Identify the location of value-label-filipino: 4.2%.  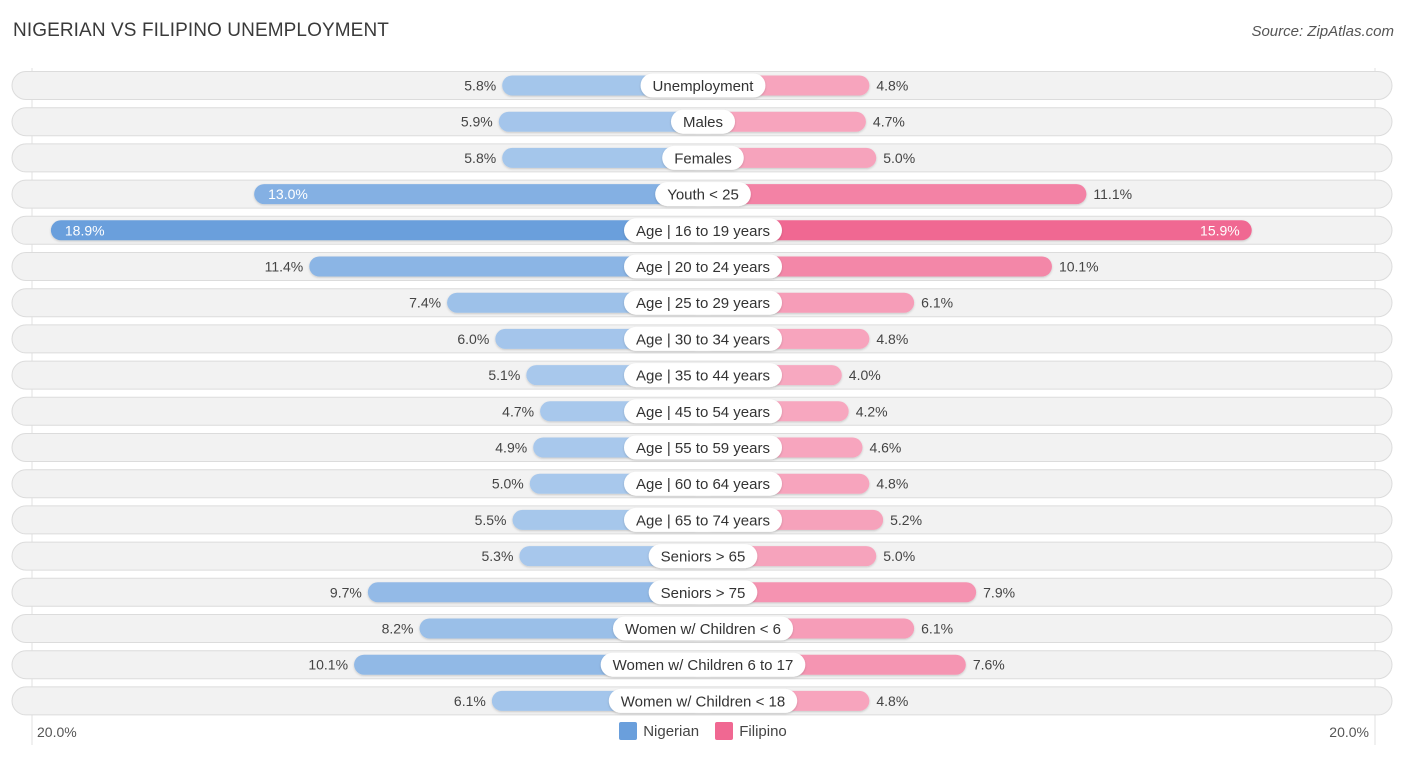
(872, 411).